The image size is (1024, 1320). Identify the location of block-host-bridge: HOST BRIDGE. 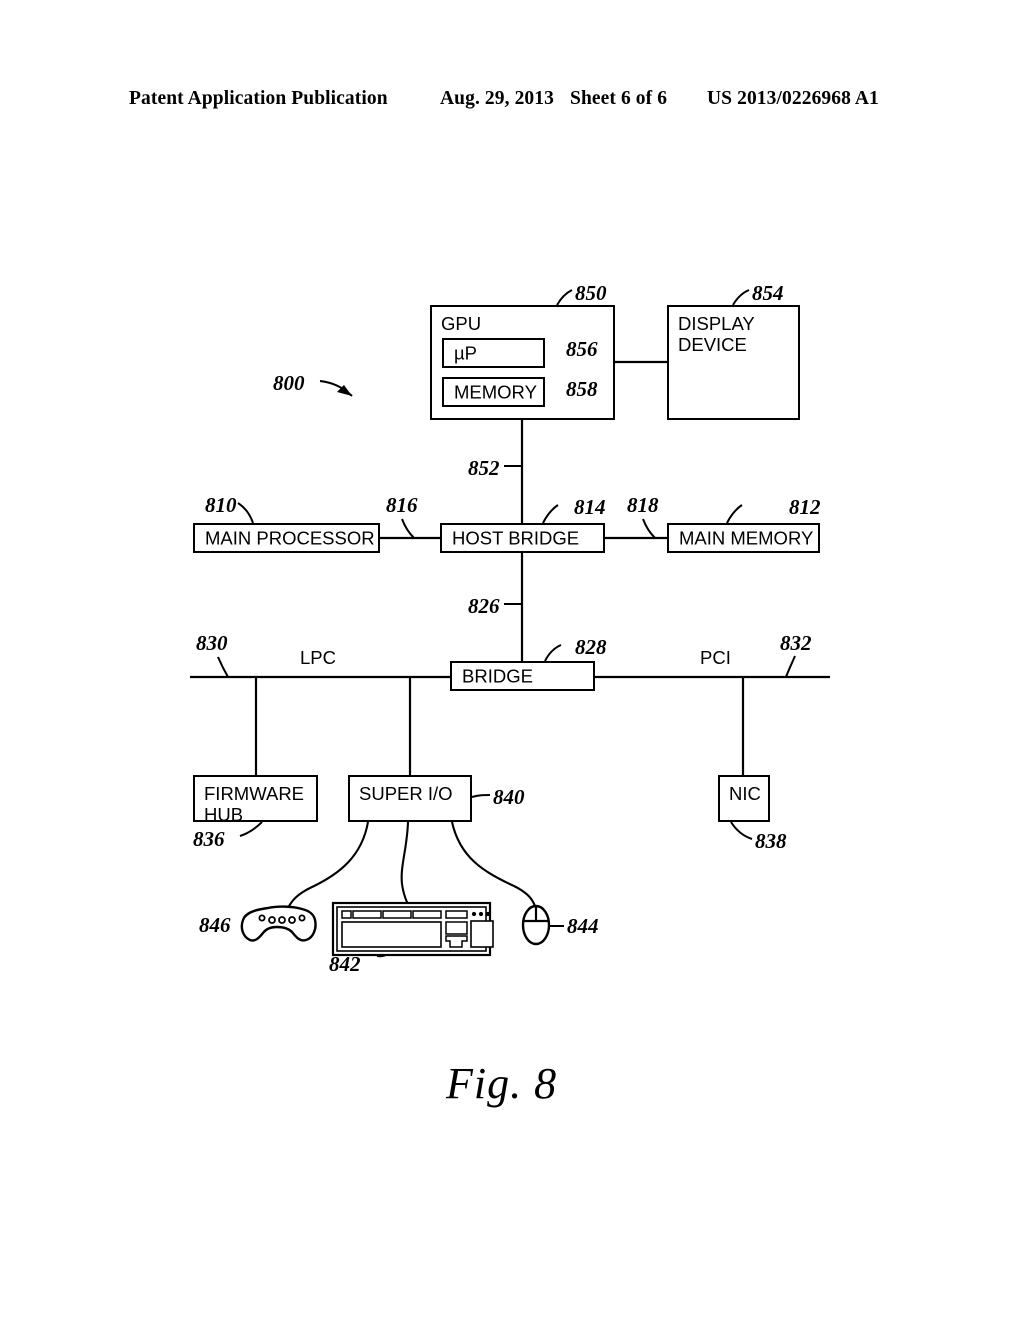
(522, 538).